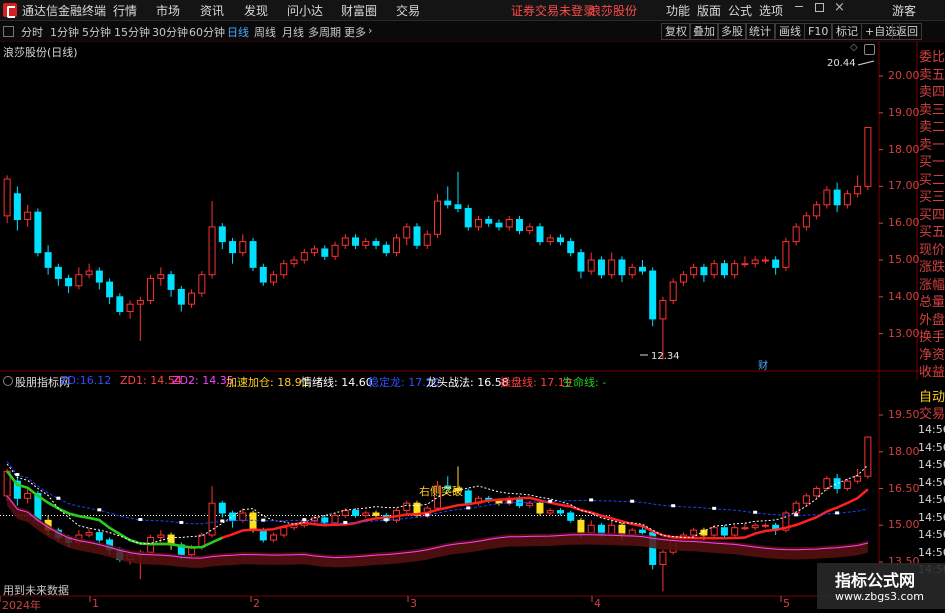 The image size is (945, 613). What do you see at coordinates (904, 414) in the screenshot?
I see `sub-y-tick: 19.50` at bounding box center [904, 414].